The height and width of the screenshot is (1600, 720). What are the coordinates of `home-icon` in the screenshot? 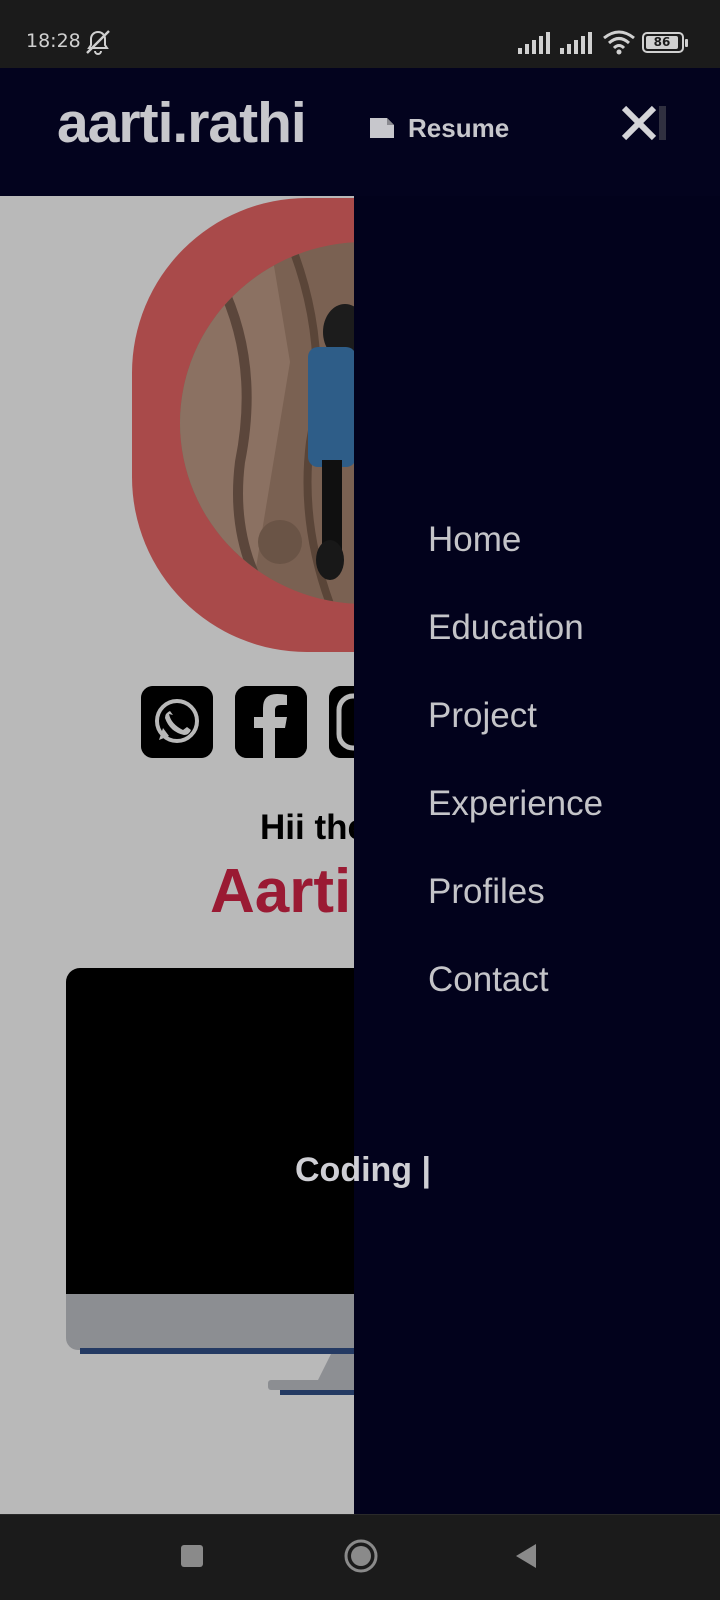 It's located at (361, 1556).